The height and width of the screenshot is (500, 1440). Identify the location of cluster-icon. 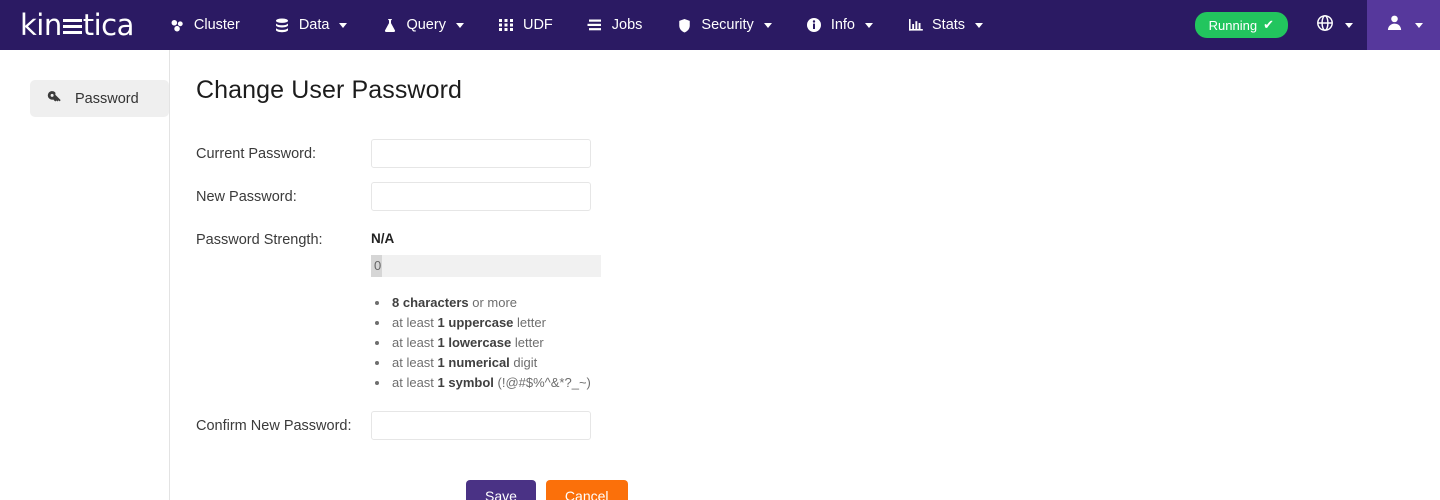
(177, 25).